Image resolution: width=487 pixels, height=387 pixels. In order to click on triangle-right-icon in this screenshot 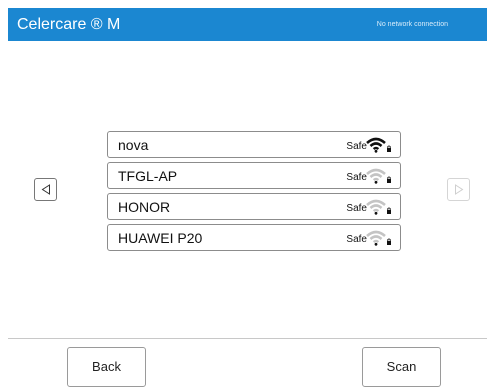, I will do `click(458, 189)`.